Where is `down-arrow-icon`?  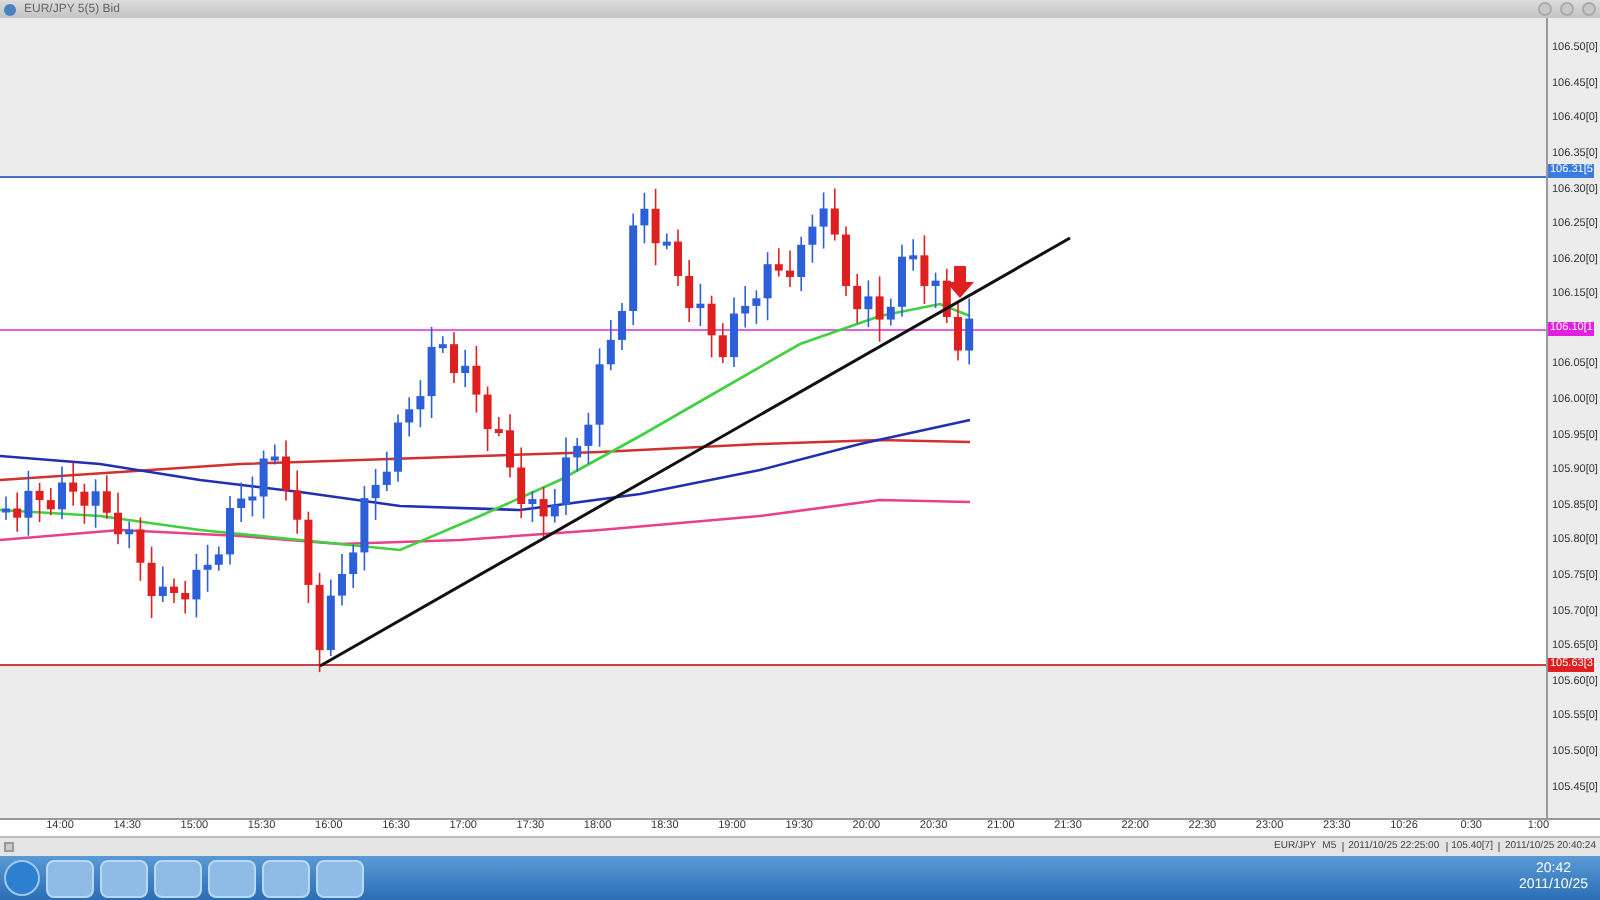
down-arrow-icon is located at coordinates (960, 282).